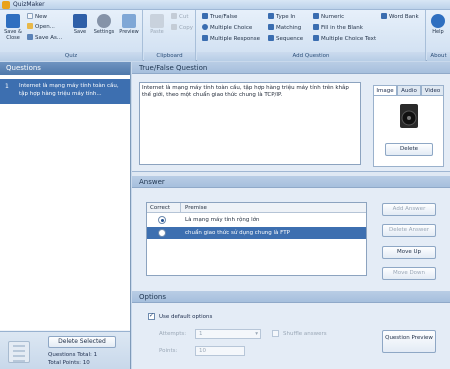 This screenshot has width=450, height=369. Describe the element at coordinates (291, 182) in the screenshot. I see `answer-header: Answer` at that location.